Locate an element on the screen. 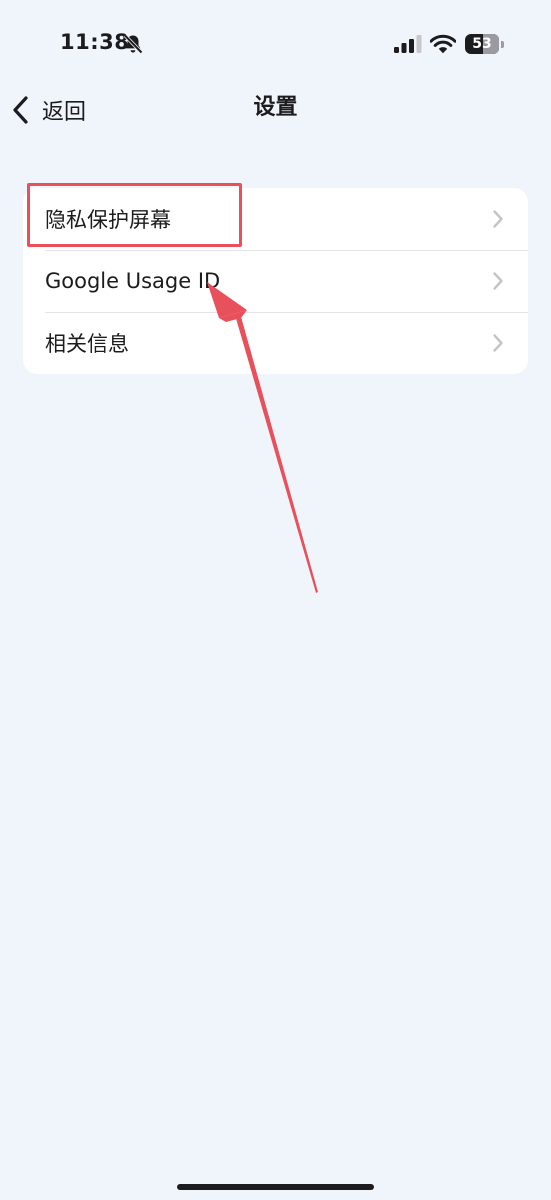  battery-icon: 53 is located at coordinates (485, 44).